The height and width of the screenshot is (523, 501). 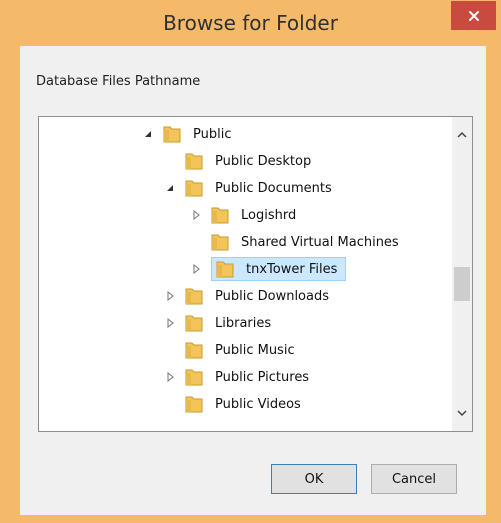 I want to click on tree-item-public-music: Public Music, so click(x=231, y=350).